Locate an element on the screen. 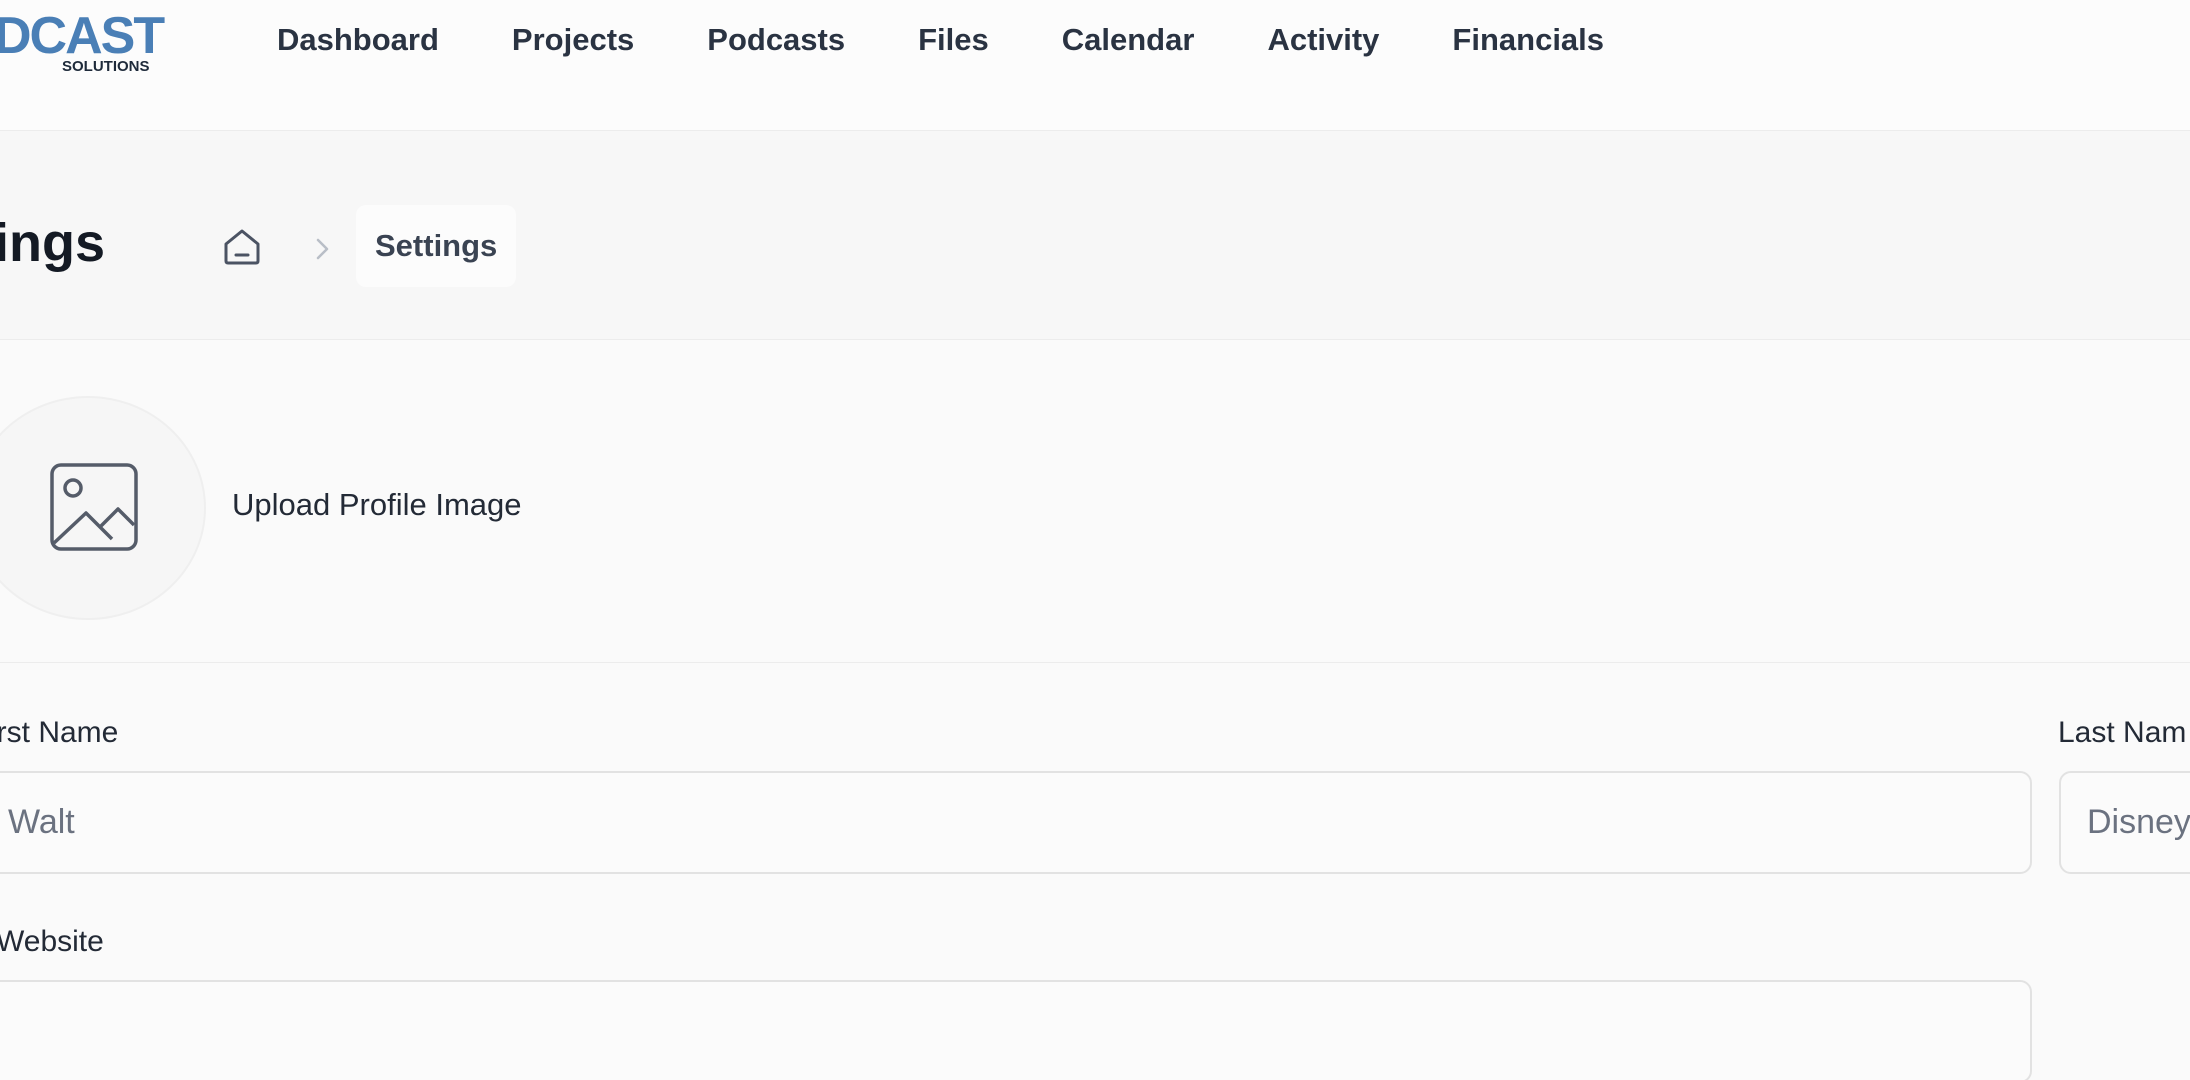 The width and height of the screenshot is (2190, 1080). last-name-label: Last Nam is located at coordinates (2122, 732).